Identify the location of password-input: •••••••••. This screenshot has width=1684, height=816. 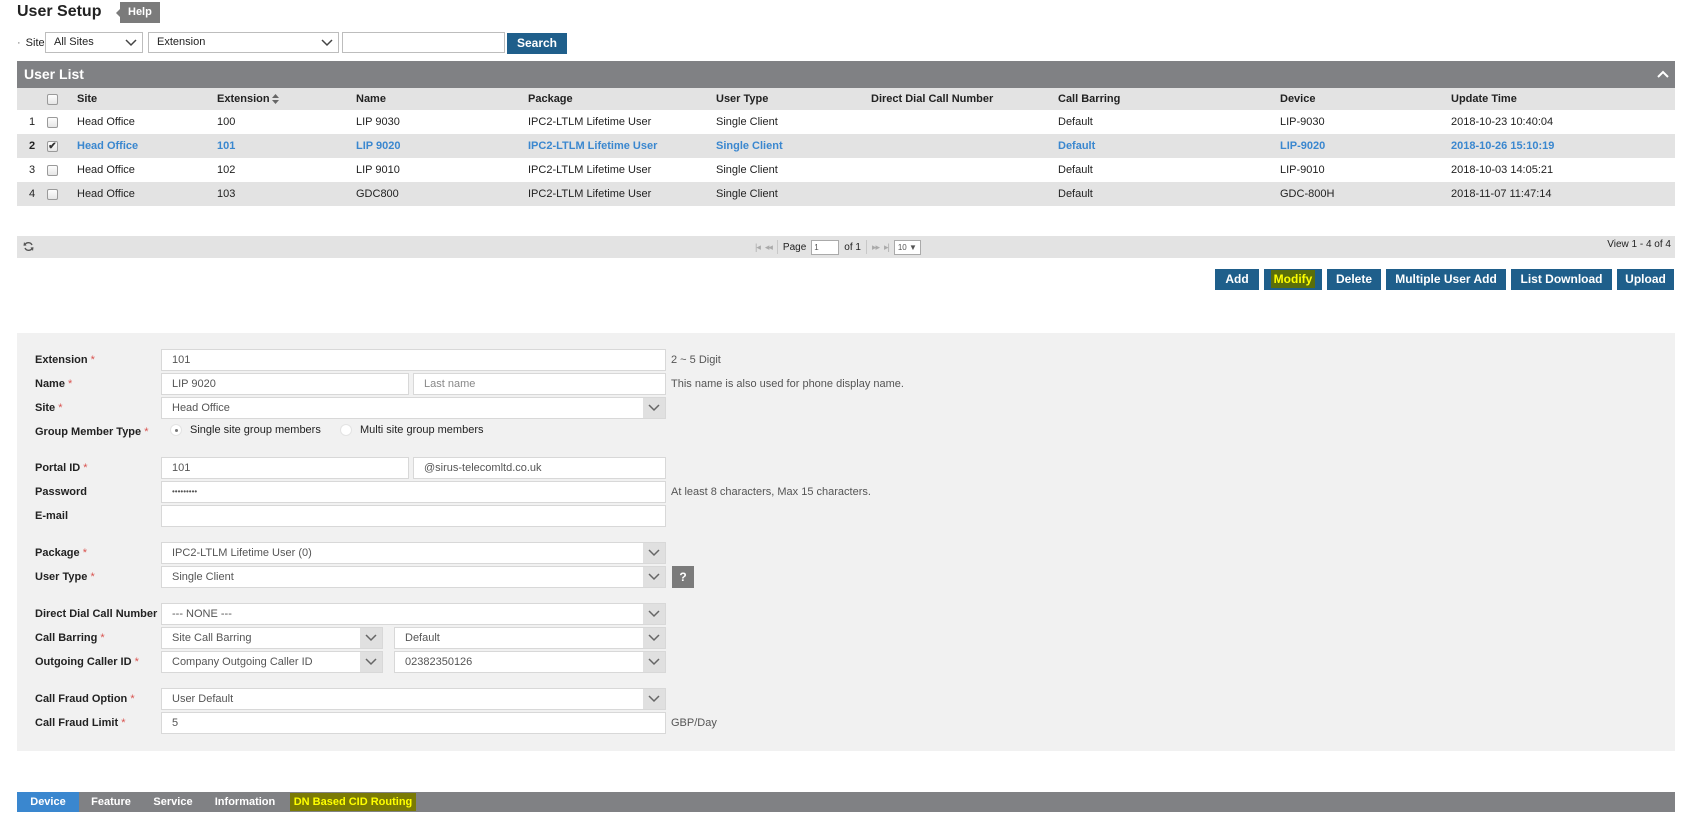
(413, 492).